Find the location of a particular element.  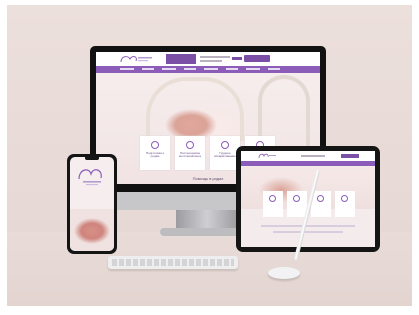

phone-screen is located at coordinates (92, 204).